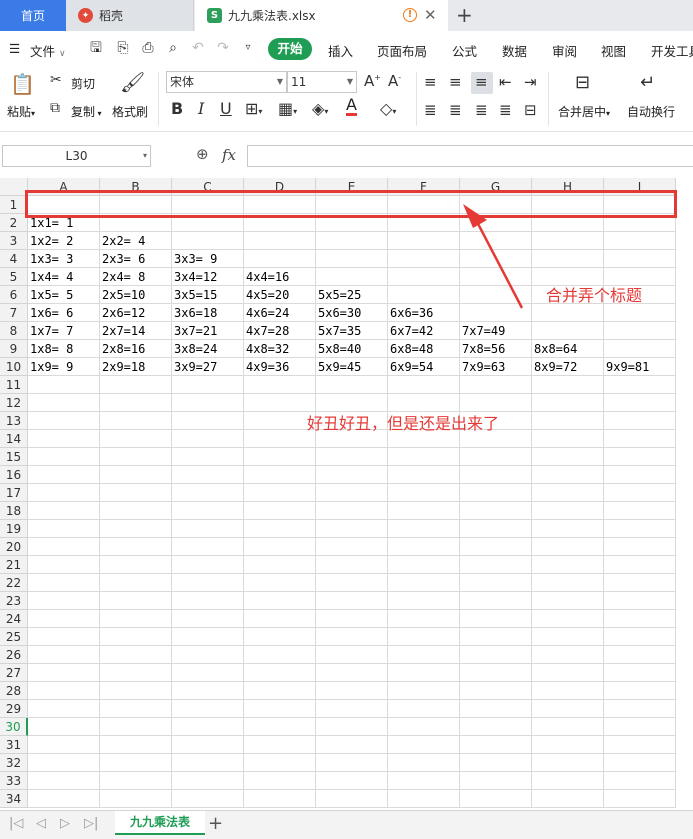 Image resolution: width=693 pixels, height=839 pixels. What do you see at coordinates (64, 277) in the screenshot?
I see `cell-a5: 1x4= 4` at bounding box center [64, 277].